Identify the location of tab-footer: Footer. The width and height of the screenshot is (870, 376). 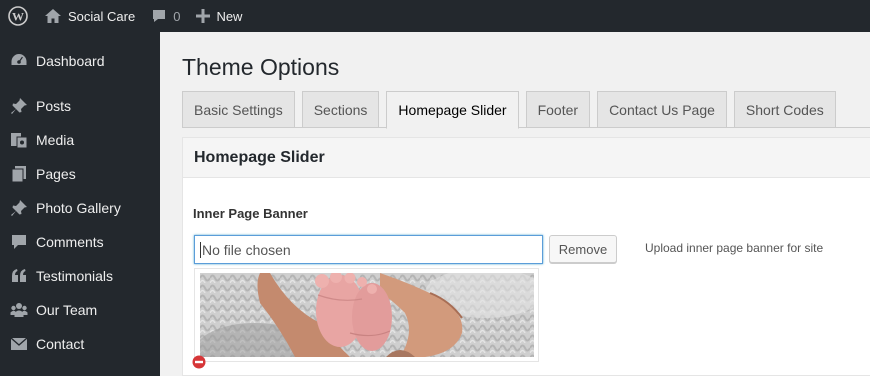
(558, 109).